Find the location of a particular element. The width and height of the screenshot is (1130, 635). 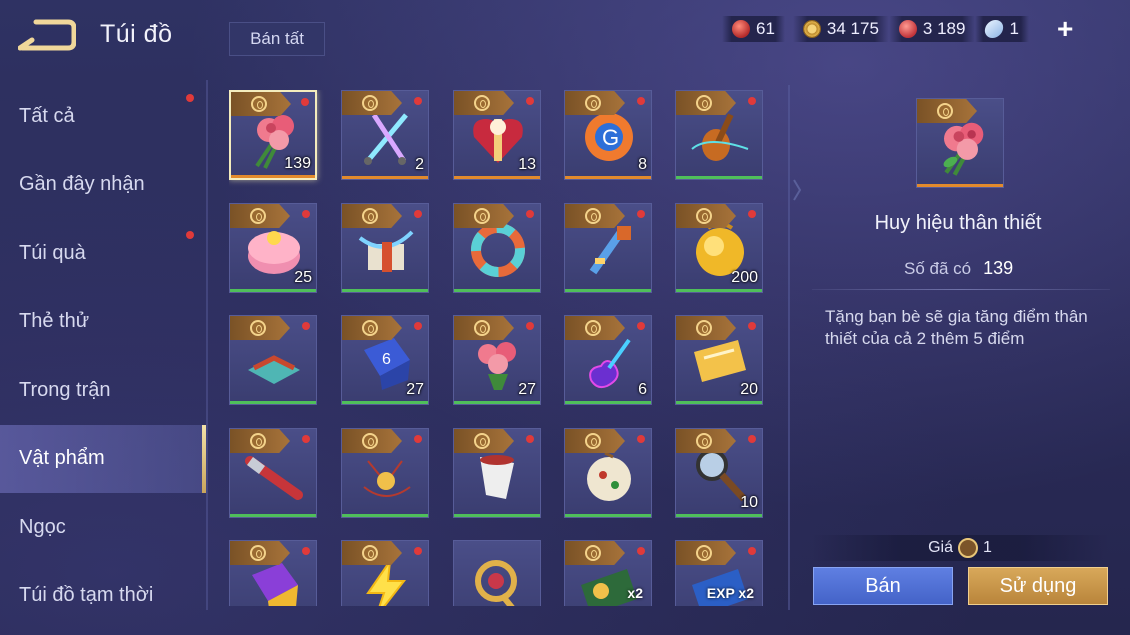

grid-item-neon-guitar: 6 is located at coordinates (608, 360).